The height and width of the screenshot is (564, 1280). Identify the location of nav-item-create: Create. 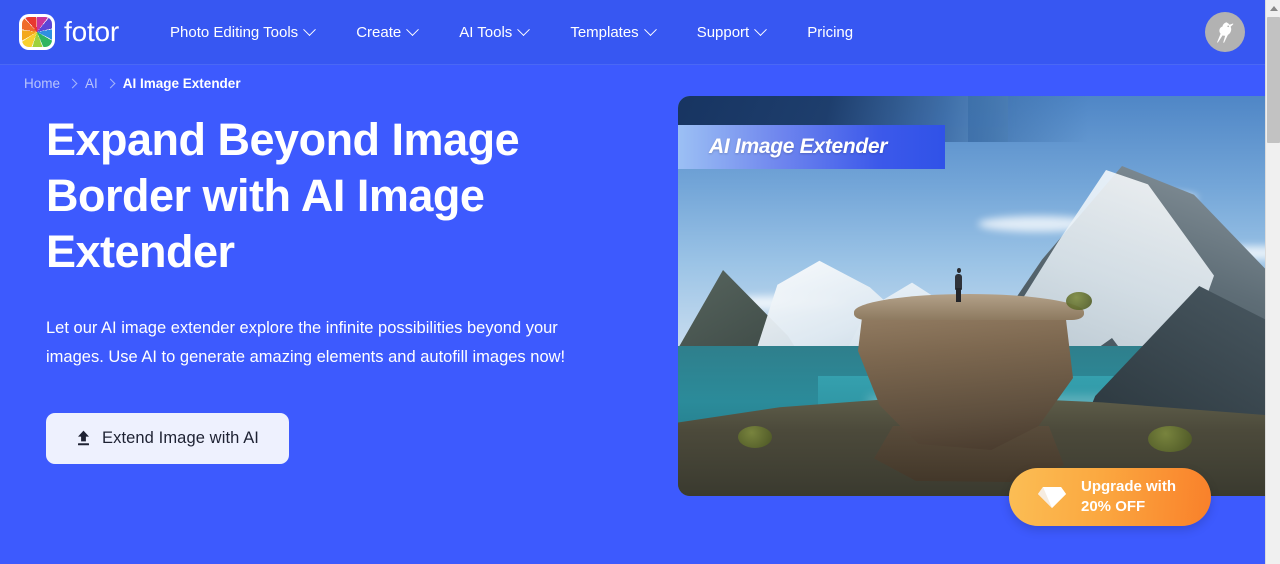
(386, 32).